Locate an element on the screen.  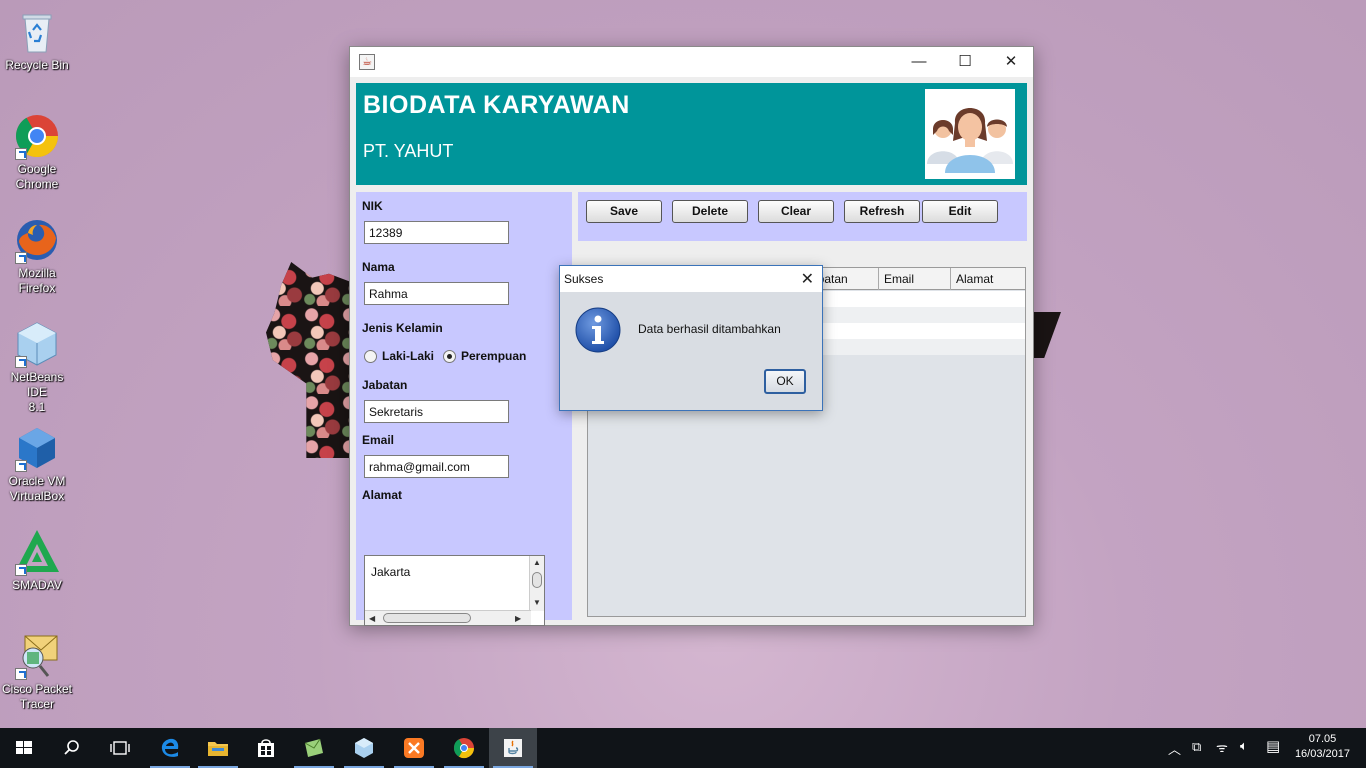
alamat-label: Alamat is located at coordinates (382, 495).